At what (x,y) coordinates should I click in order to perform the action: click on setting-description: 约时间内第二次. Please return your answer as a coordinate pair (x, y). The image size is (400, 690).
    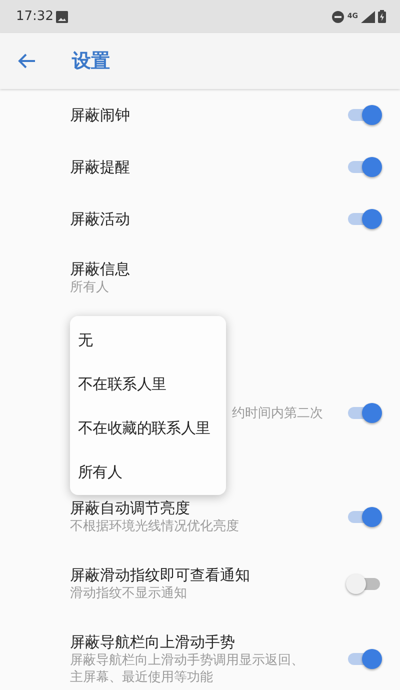
    Looking at the image, I should click on (277, 413).